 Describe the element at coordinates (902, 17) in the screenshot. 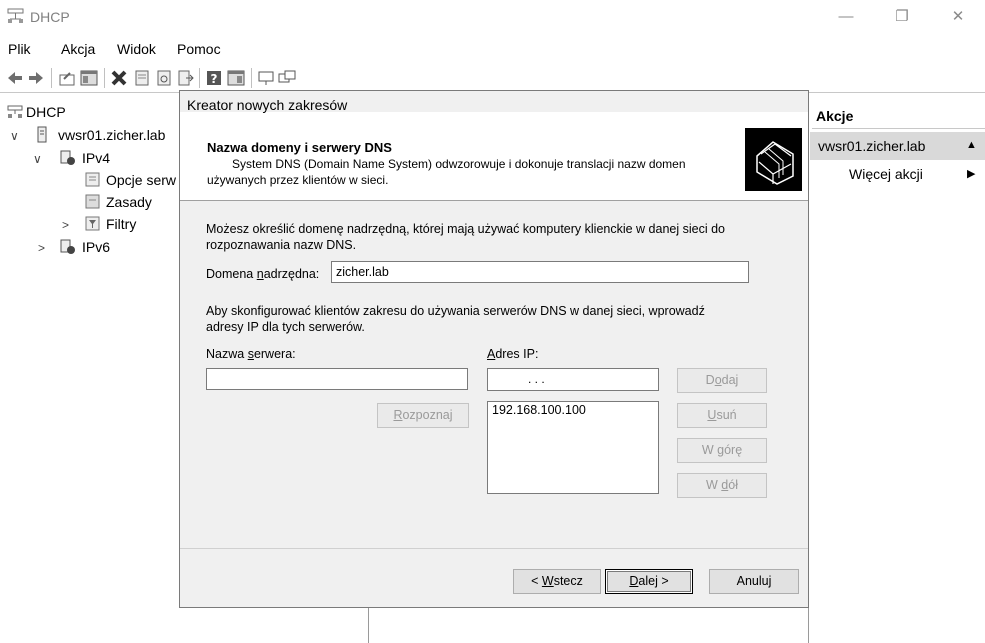

I see `maximize-button: ❐` at that location.